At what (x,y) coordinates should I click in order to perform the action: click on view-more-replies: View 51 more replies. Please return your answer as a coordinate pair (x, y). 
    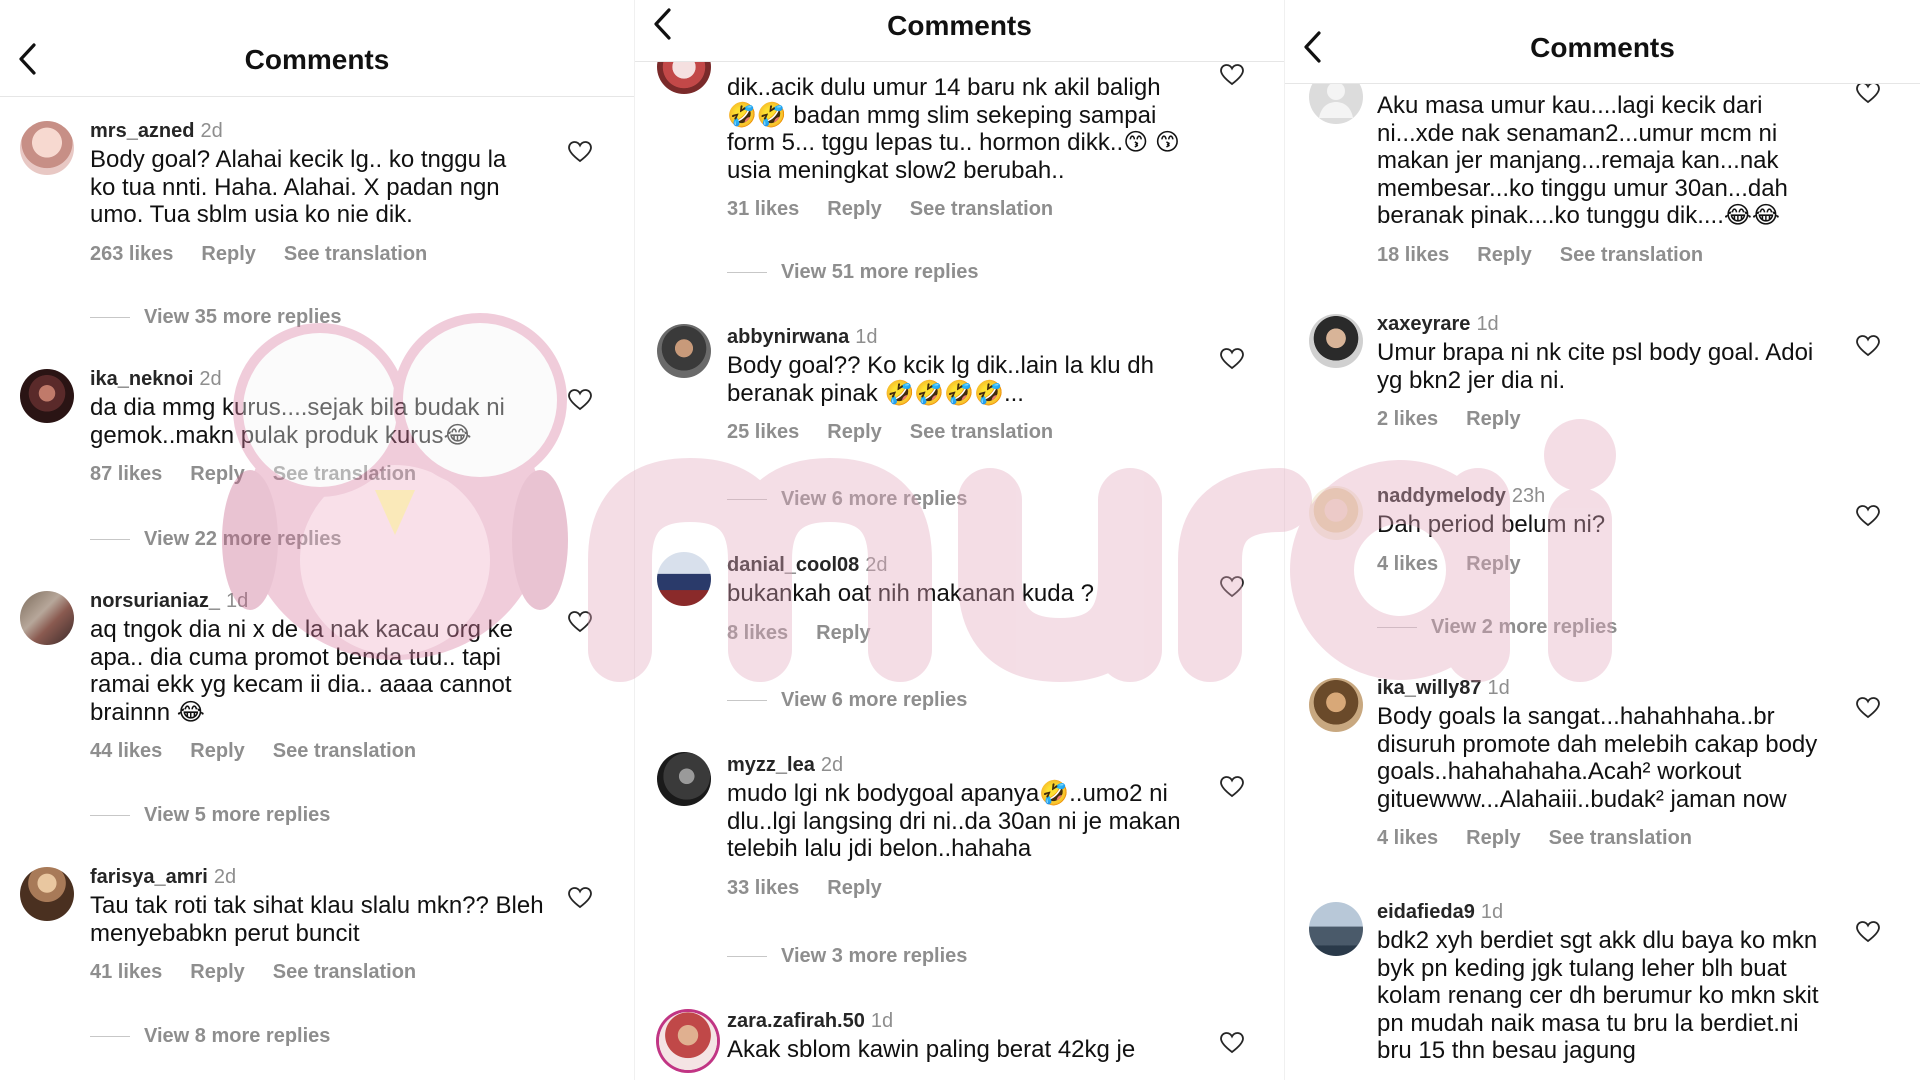
    Looking at the image, I should click on (853, 272).